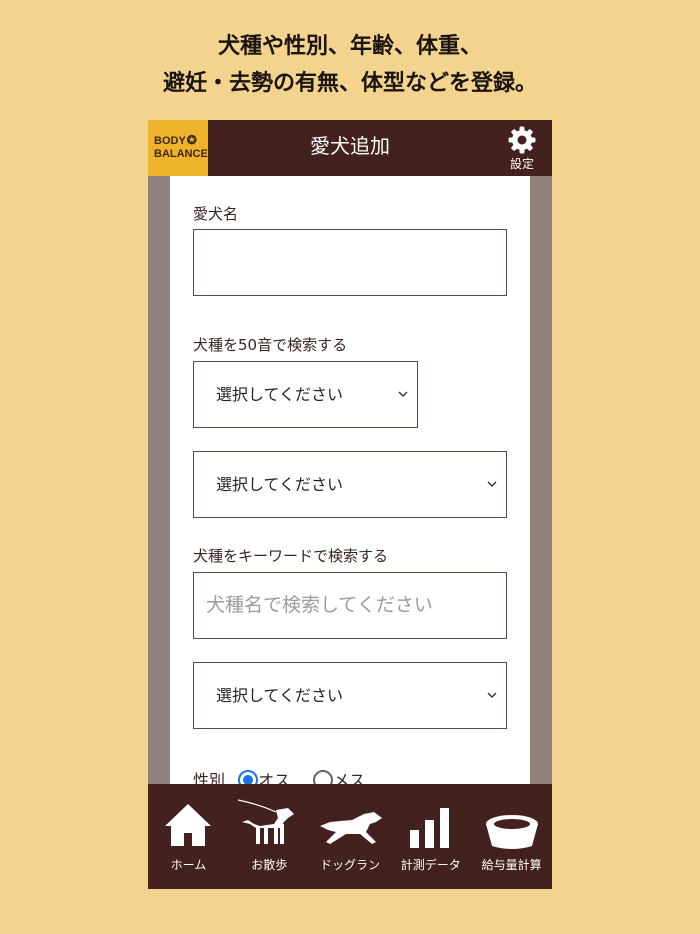 The image size is (700, 934). What do you see at coordinates (216, 214) in the screenshot?
I see `dog-name-label: 愛犬名` at bounding box center [216, 214].